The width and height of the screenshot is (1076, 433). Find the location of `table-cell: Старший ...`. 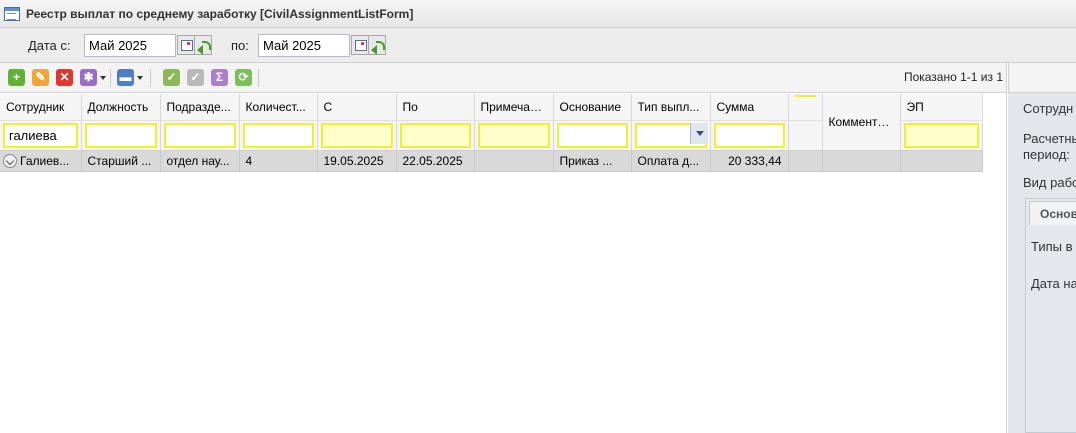

table-cell: Старший ... is located at coordinates (121, 161).